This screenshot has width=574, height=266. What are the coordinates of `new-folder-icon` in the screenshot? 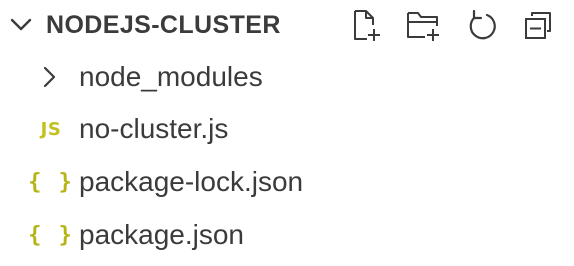 It's located at (424, 26).